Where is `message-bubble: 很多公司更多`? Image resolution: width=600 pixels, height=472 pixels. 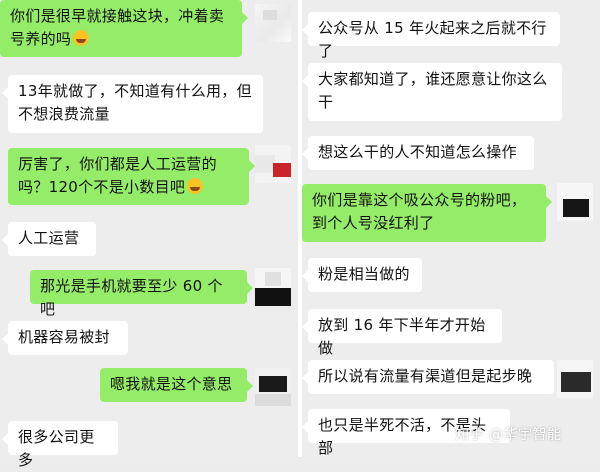
message-bubble: 很多公司更多 is located at coordinates (60, 445).